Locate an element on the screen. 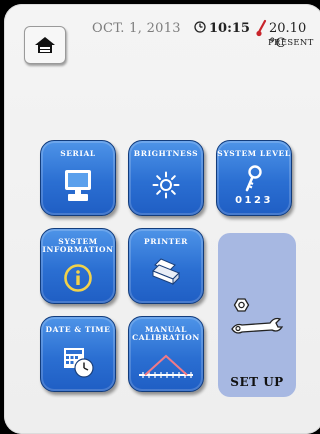 Image resolution: width=320 pixels, height=434 pixels. access-code: 0123 is located at coordinates (254, 200).